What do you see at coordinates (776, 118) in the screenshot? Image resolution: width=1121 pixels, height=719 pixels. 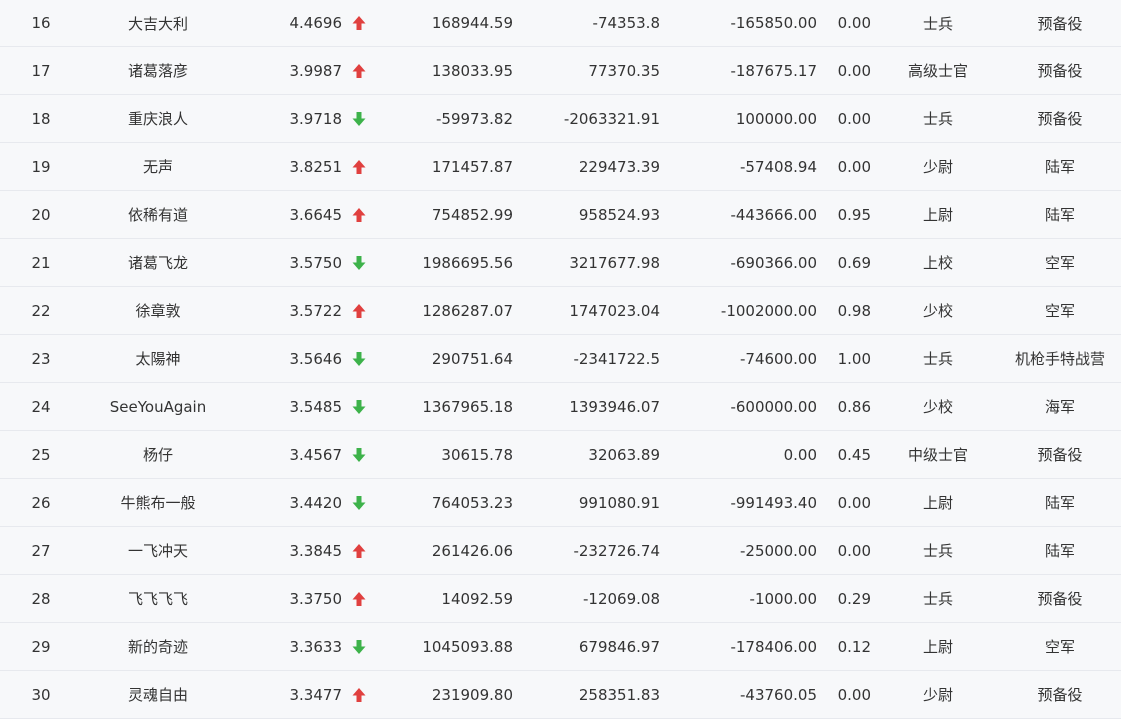 I see `value-3-cell: 100000.00` at bounding box center [776, 118].